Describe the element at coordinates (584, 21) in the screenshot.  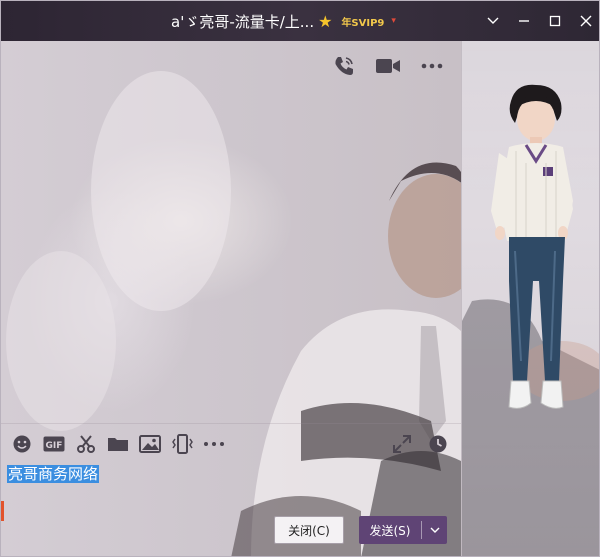
I see `close-icon` at that location.